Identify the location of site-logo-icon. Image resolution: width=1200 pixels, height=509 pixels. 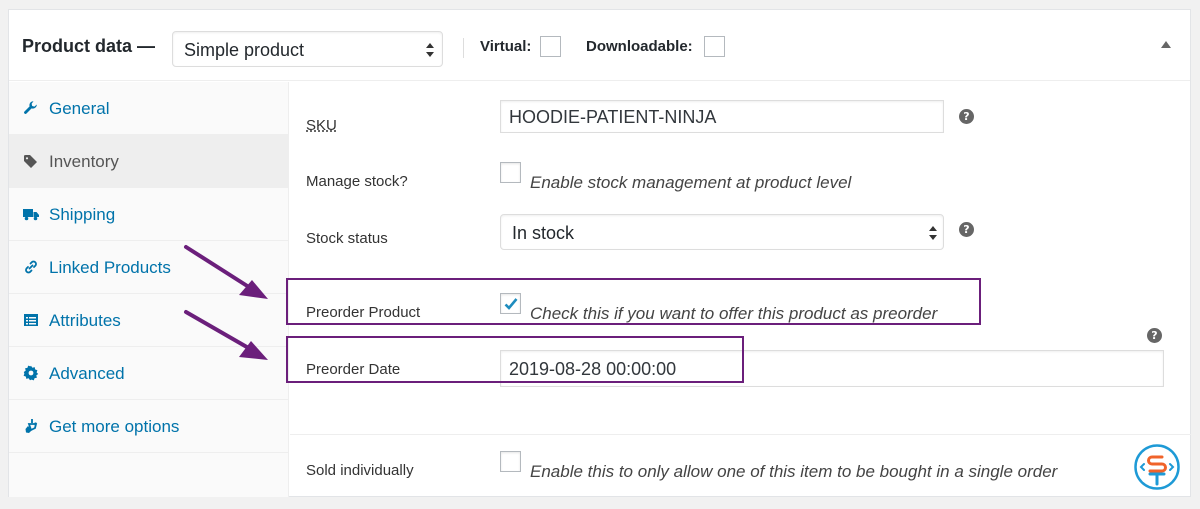
(1157, 467).